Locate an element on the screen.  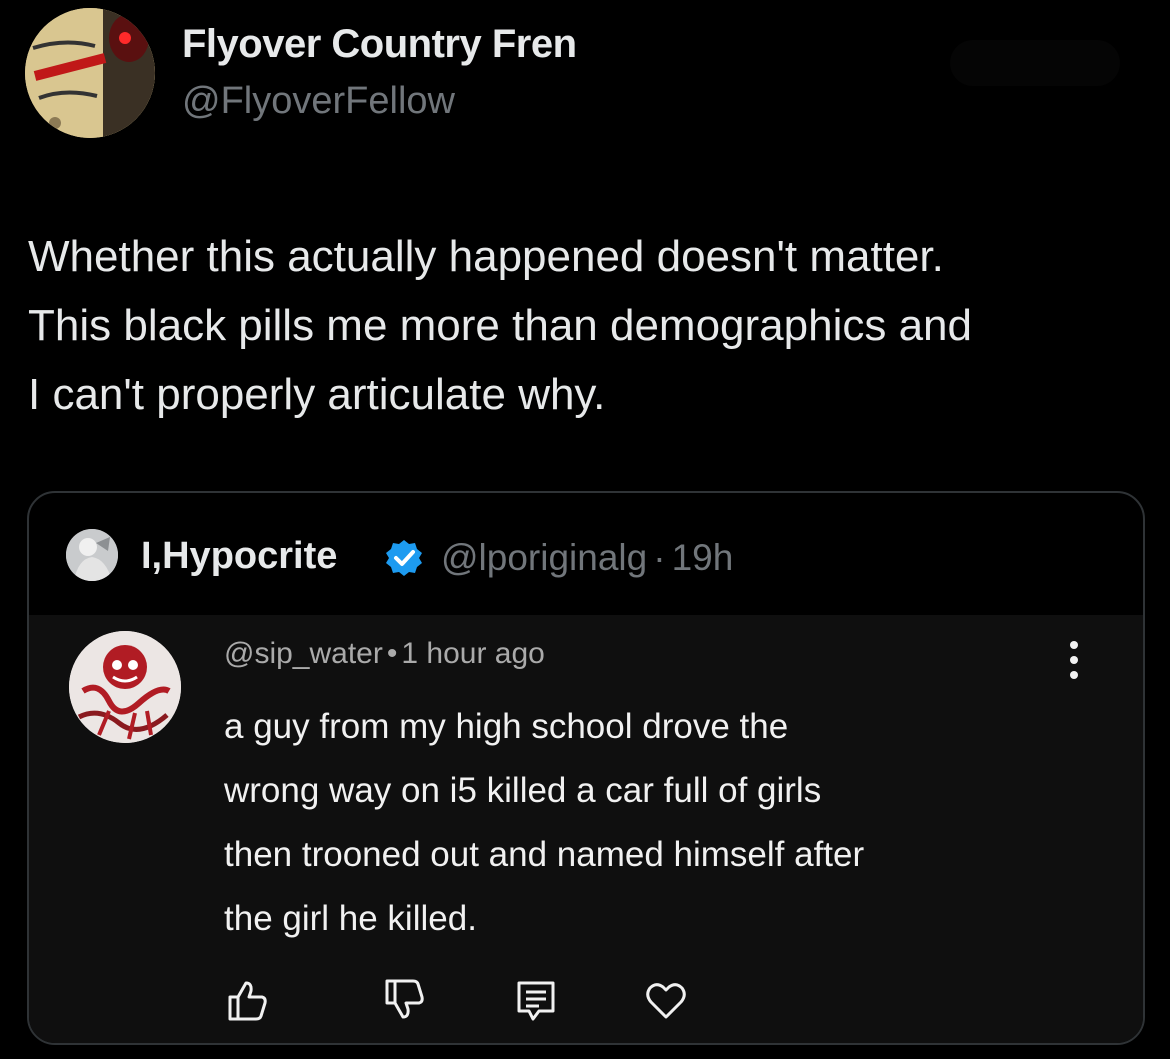
commenter-avatar is located at coordinates (125, 687).